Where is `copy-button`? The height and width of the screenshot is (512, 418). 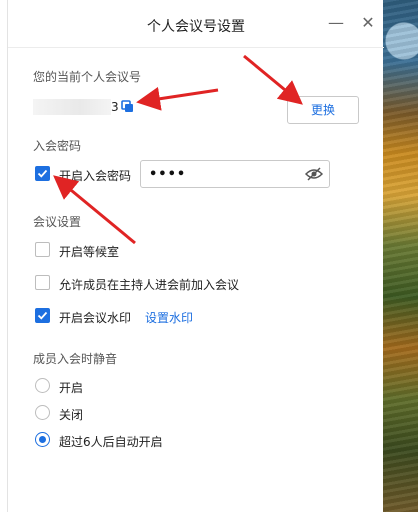
copy-button is located at coordinates (128, 107).